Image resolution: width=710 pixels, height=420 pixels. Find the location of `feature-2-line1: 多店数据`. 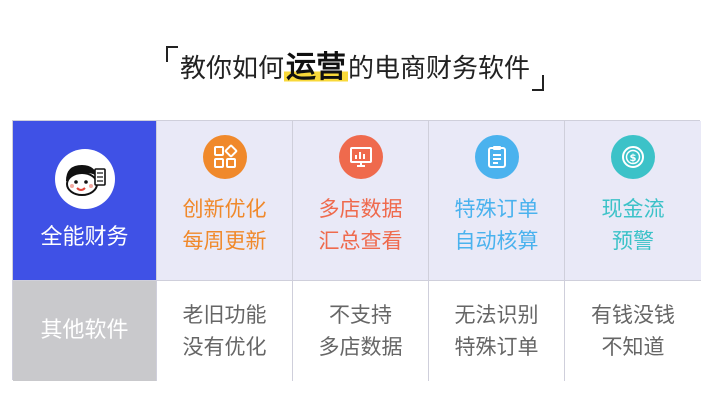

feature-2-line1: 多店数据 is located at coordinates (360, 208).